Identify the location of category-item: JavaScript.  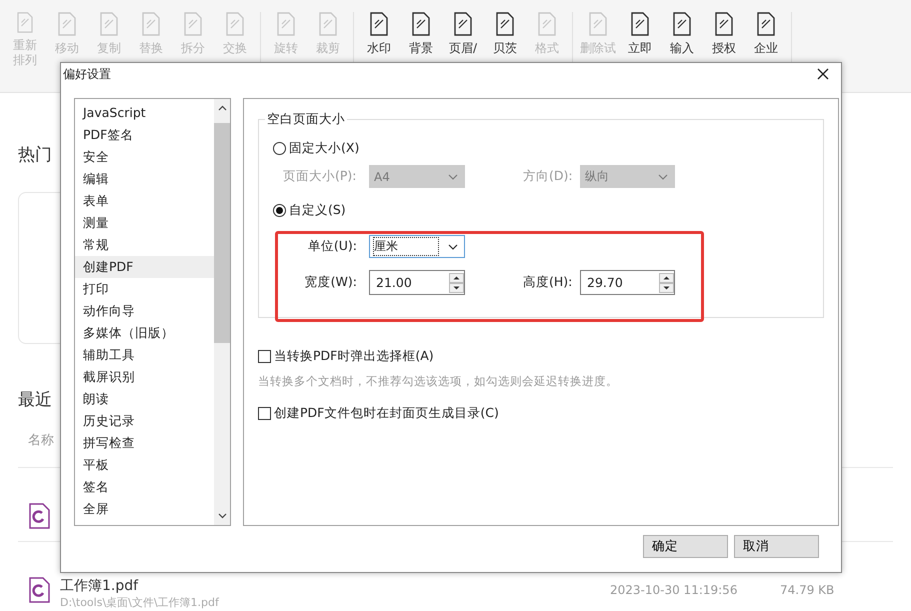
(144, 113).